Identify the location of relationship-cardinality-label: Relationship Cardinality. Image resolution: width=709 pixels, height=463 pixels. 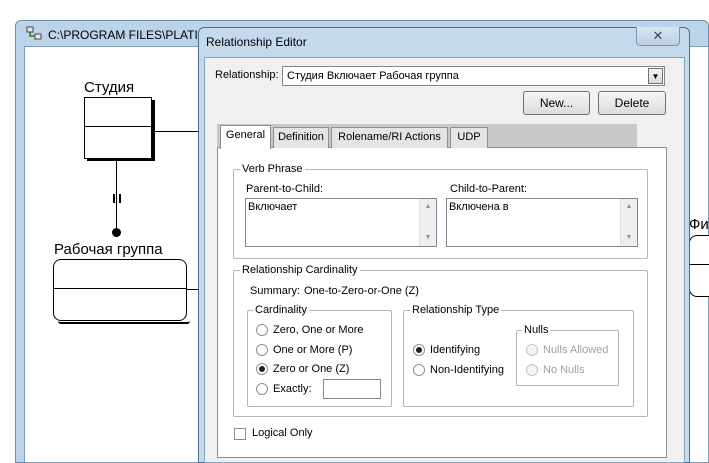
(300, 270).